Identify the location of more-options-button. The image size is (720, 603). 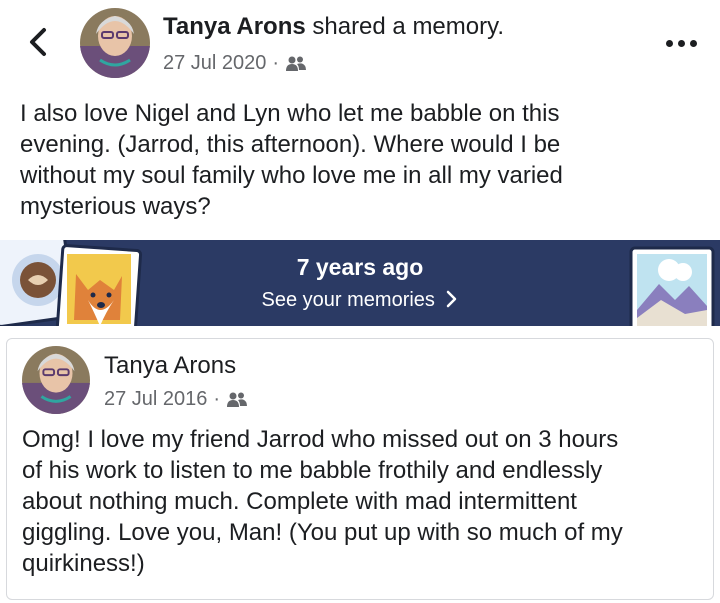
(681, 43).